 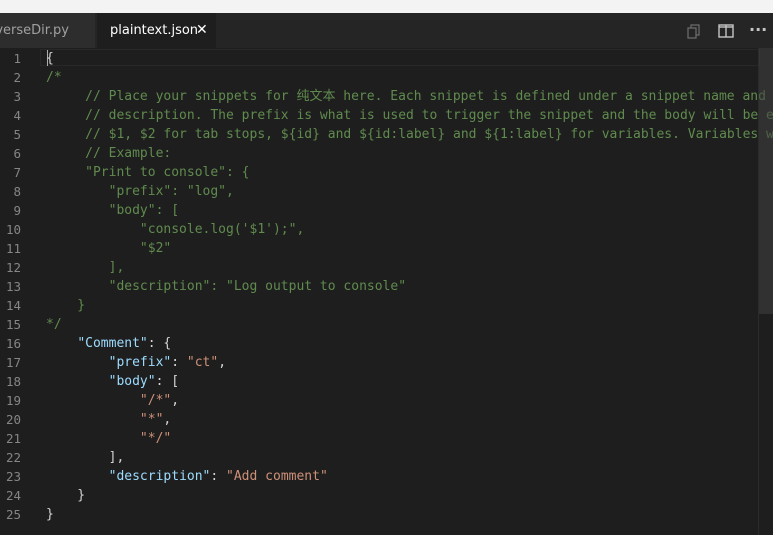 I want to click on code-line: 15 */, so click(x=386, y=324).